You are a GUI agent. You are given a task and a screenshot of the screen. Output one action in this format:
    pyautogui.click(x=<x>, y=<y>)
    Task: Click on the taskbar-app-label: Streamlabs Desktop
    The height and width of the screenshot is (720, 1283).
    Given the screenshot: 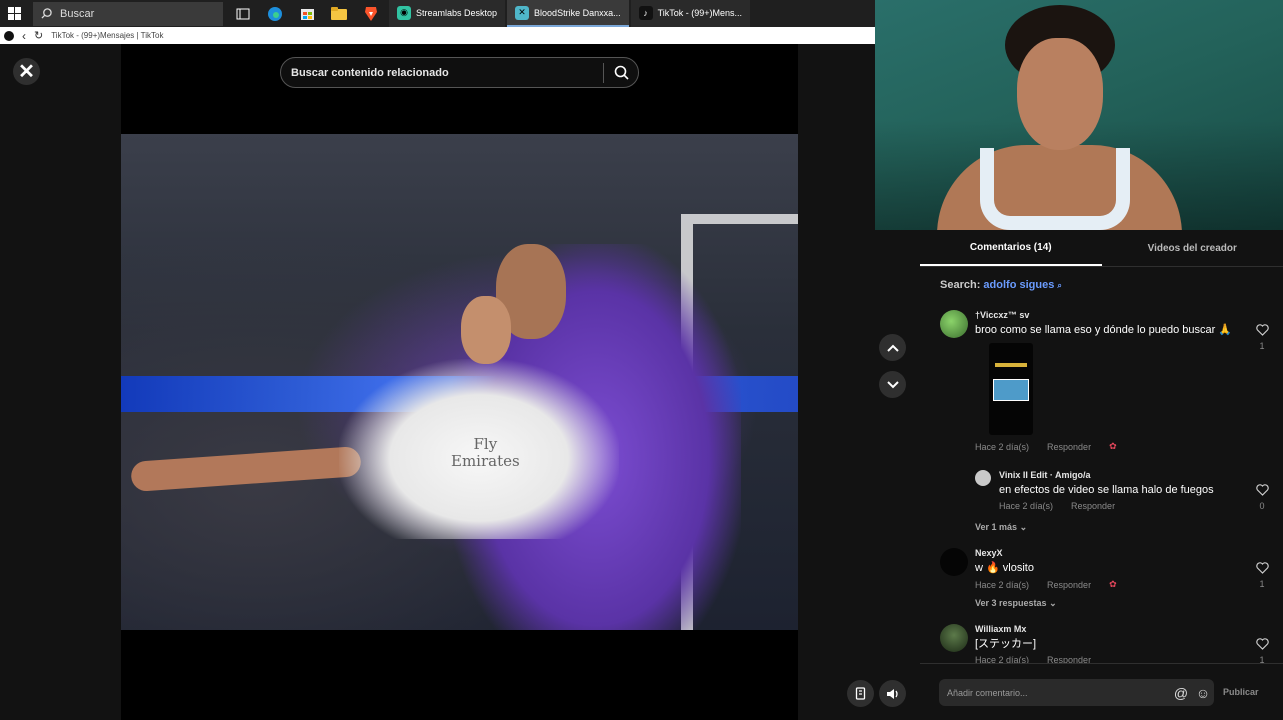 What is the action you would take?
    pyautogui.click(x=457, y=12)
    